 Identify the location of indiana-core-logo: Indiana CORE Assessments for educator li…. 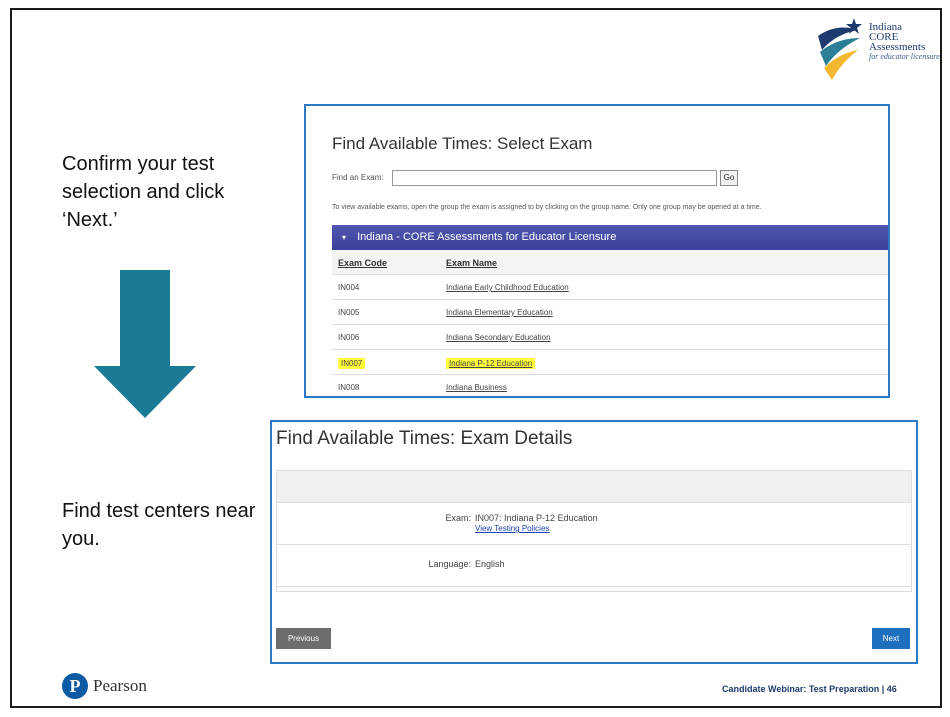
(877, 49).